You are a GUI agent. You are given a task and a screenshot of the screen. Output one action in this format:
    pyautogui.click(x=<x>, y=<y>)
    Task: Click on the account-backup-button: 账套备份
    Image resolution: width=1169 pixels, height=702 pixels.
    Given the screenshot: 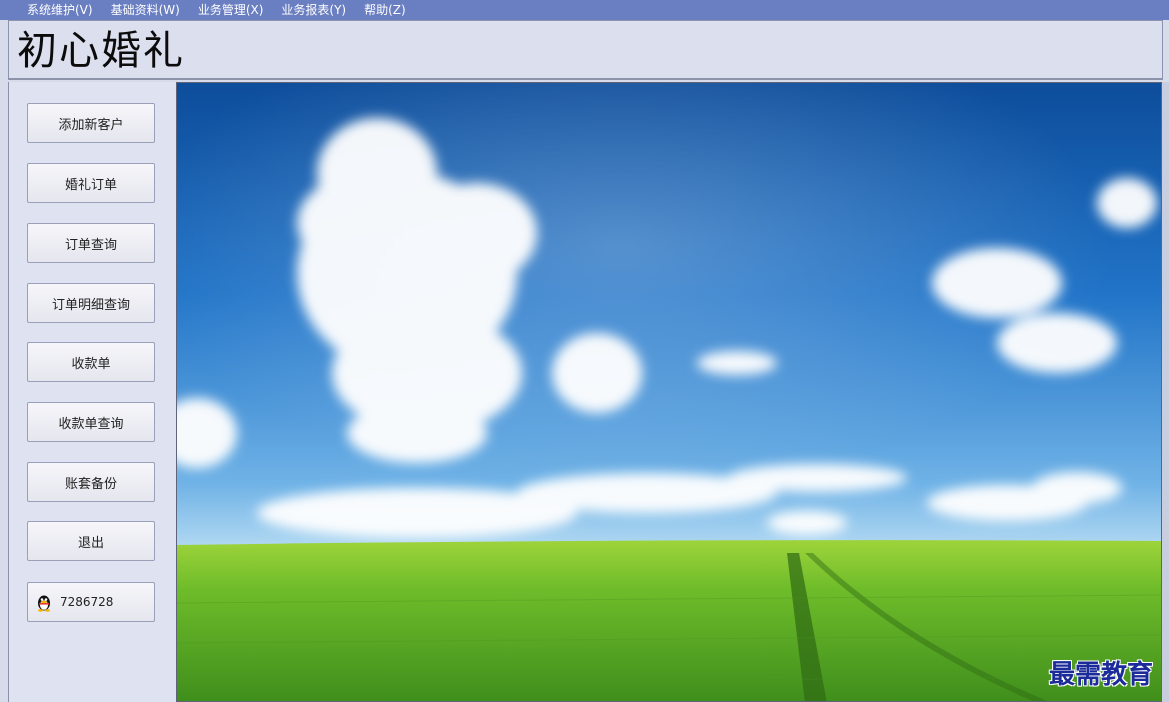 What is the action you would take?
    pyautogui.click(x=91, y=482)
    